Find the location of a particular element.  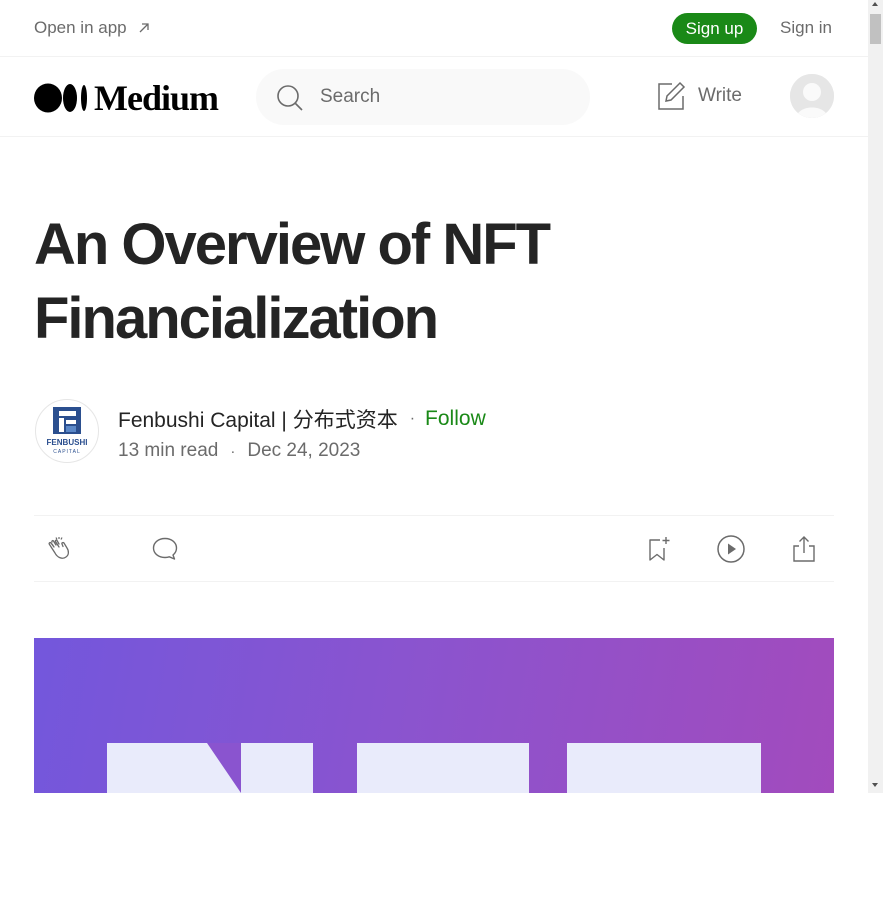

fenbushi-logo-icon: FENBUSHI CAPITAL is located at coordinates (67, 431).